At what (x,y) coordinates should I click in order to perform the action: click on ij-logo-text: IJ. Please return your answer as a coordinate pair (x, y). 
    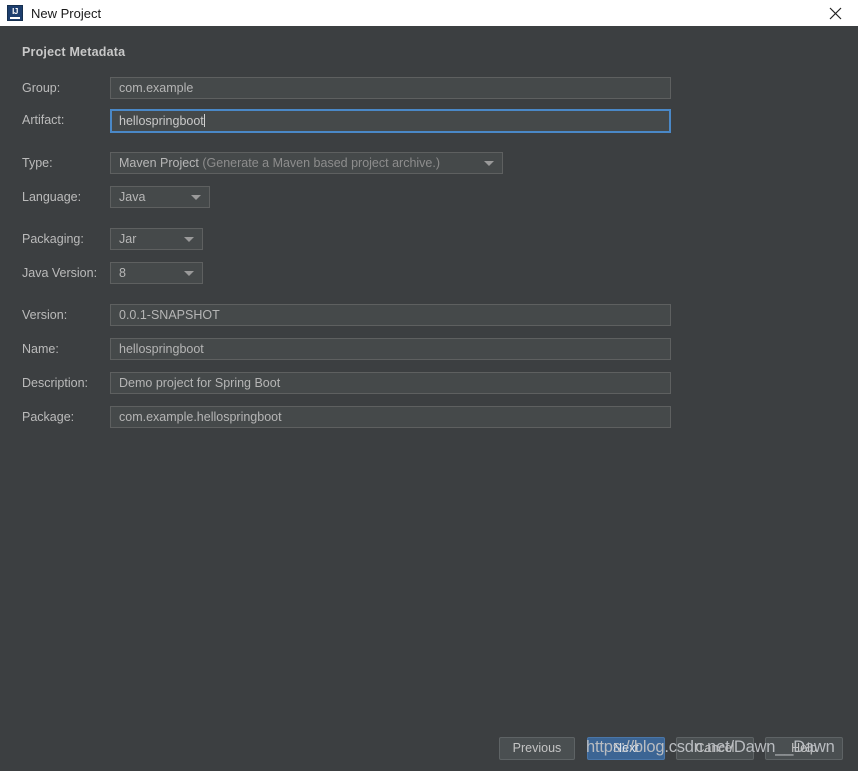
    Looking at the image, I should click on (15, 11).